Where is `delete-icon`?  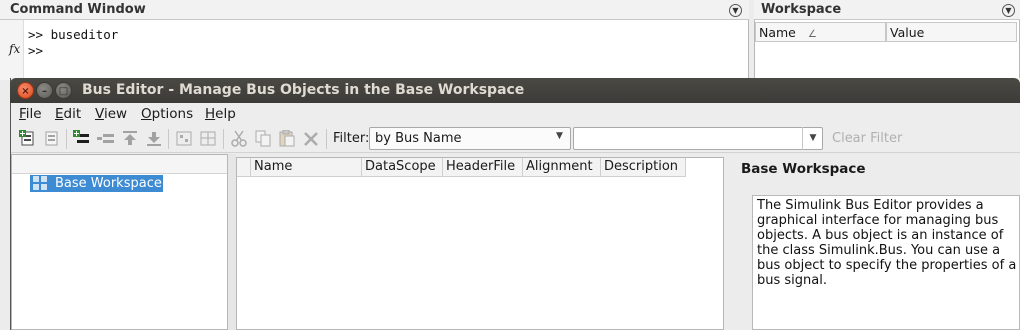 delete-icon is located at coordinates (311, 138).